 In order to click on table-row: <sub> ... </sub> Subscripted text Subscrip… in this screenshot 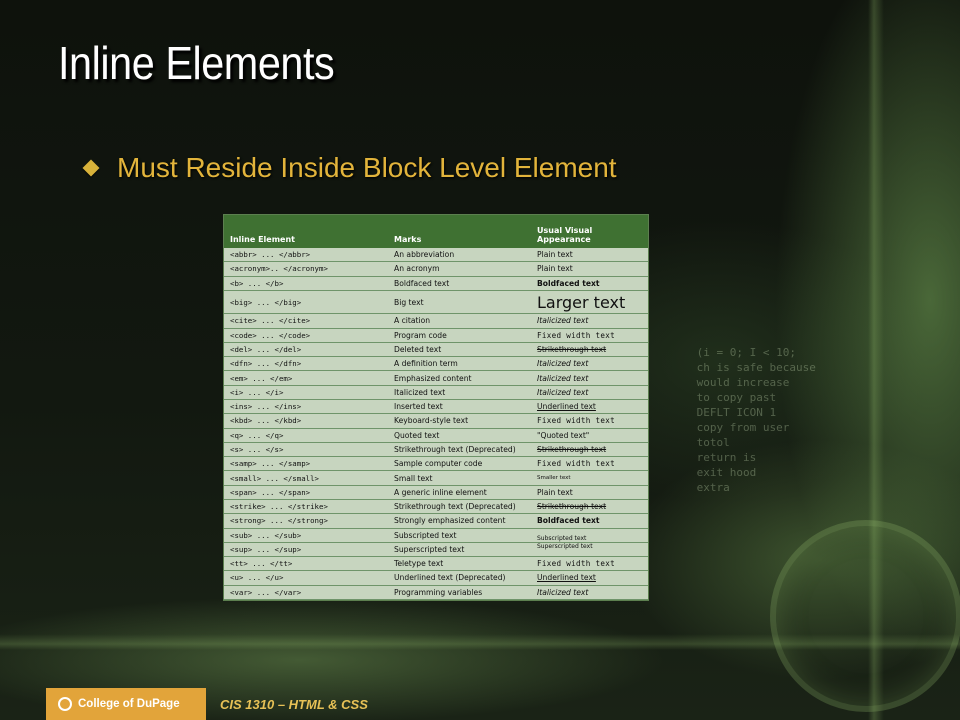, I will do `click(436, 535)`.